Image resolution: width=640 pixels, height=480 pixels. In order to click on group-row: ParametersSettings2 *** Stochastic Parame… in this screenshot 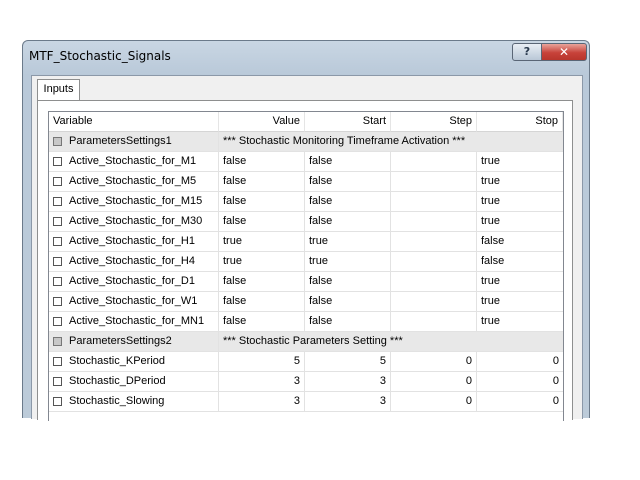, I will do `click(306, 342)`.